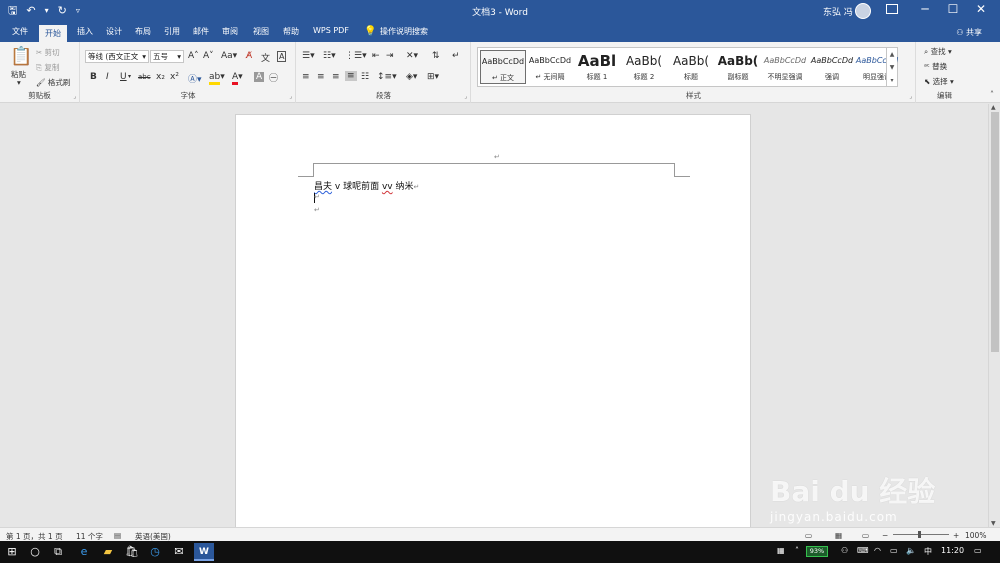 The image size is (1000, 563). Describe the element at coordinates (952, 550) in the screenshot. I see `clock-time: 11:20` at that location.